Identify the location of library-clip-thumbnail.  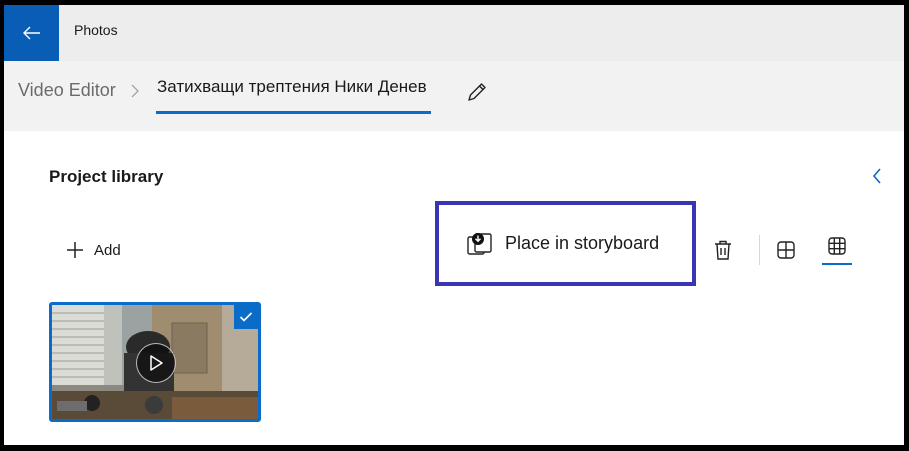
(155, 362).